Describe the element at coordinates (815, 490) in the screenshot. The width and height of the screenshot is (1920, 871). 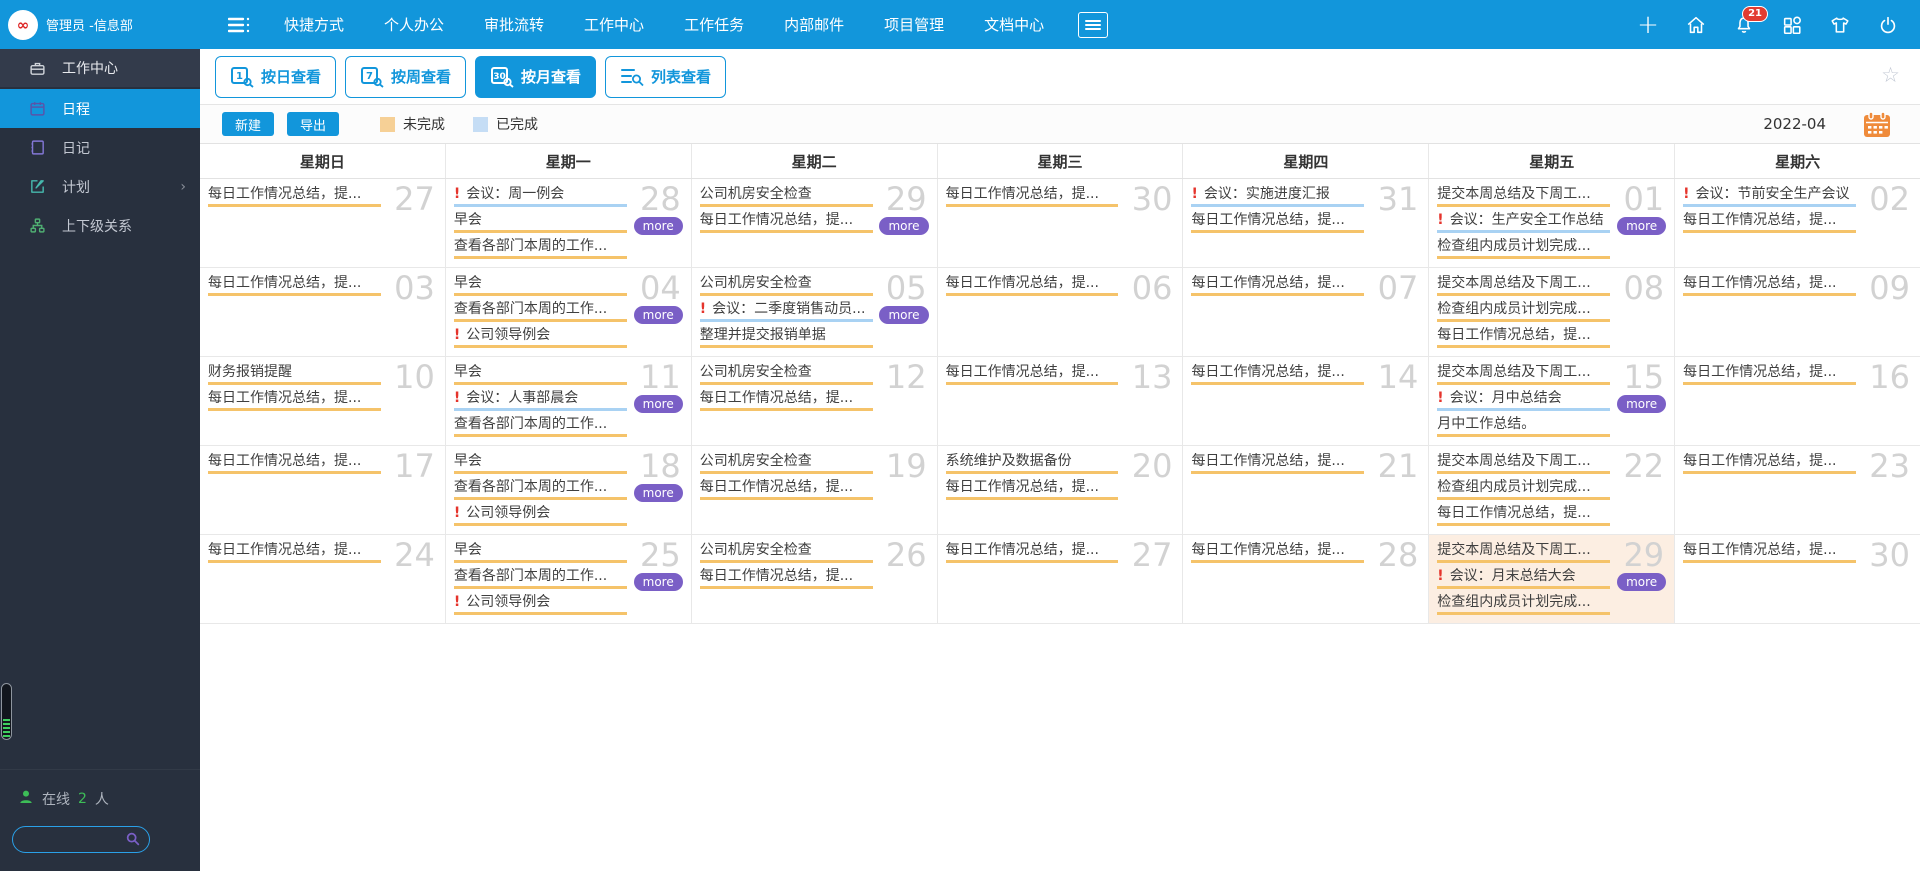
I see `day-cell: 公司机房安全检查 每日工作情况总结，提... 19` at that location.